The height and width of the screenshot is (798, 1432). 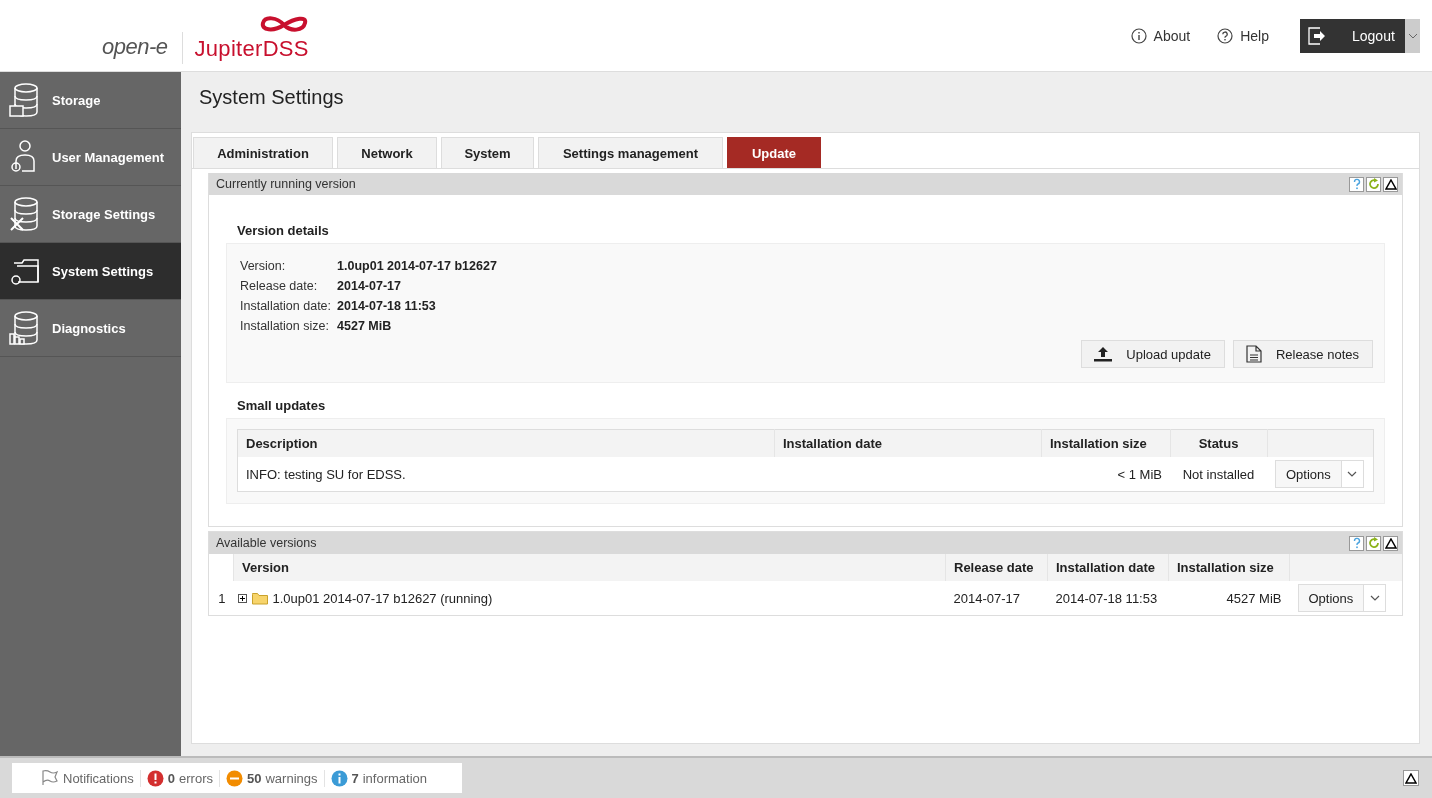 What do you see at coordinates (996, 598) in the screenshot?
I see `table-cell: 2014-07-17` at bounding box center [996, 598].